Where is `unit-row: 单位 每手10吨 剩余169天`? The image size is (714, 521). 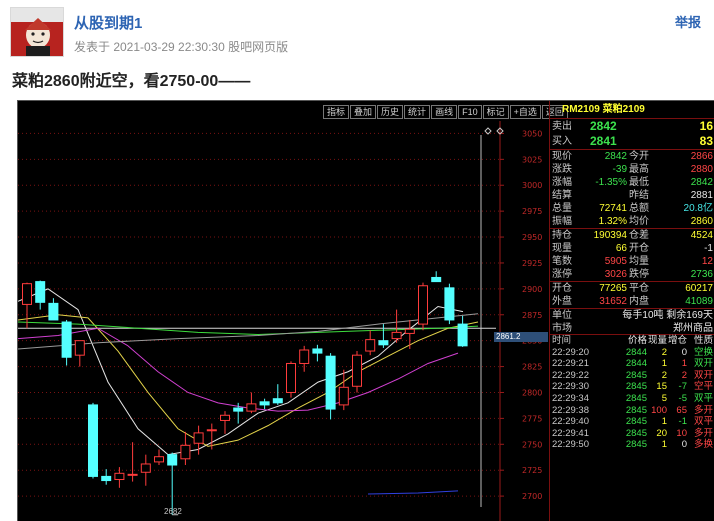
unit-row: 单位 每手10吨 剩余169天 is located at coordinates (632, 315).